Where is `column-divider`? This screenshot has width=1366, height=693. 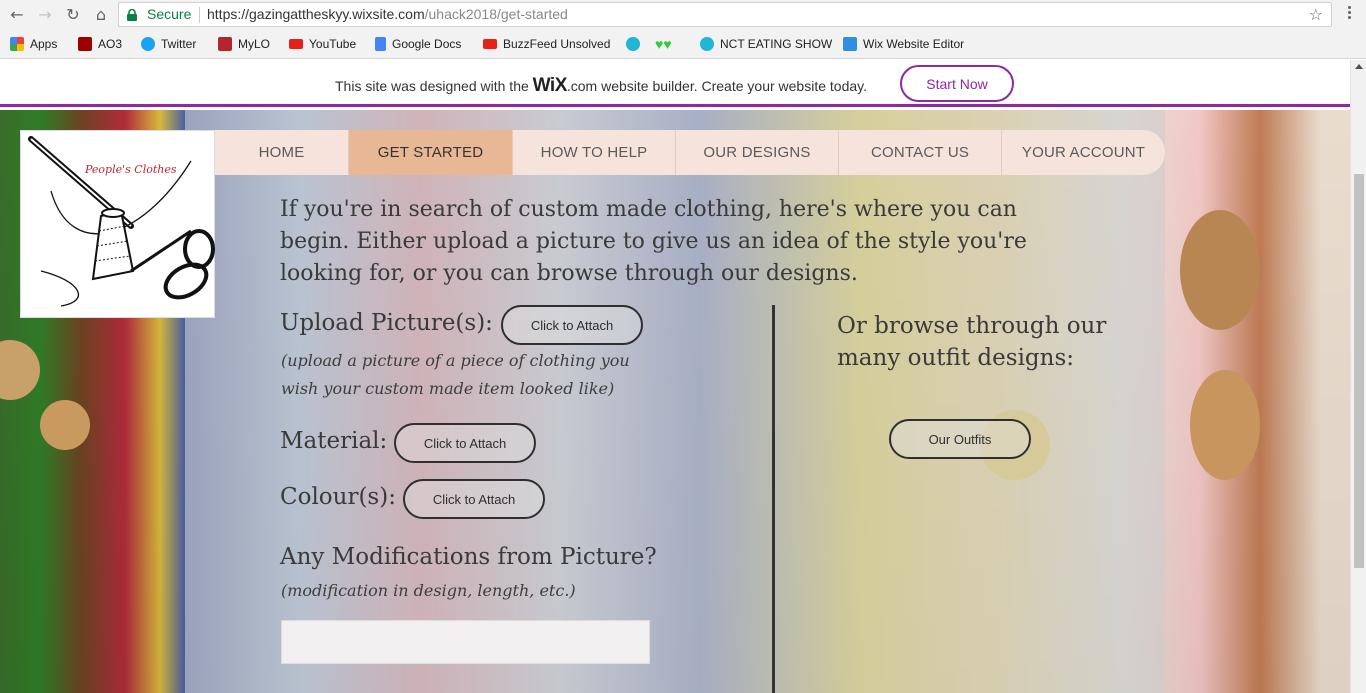
column-divider is located at coordinates (773, 499).